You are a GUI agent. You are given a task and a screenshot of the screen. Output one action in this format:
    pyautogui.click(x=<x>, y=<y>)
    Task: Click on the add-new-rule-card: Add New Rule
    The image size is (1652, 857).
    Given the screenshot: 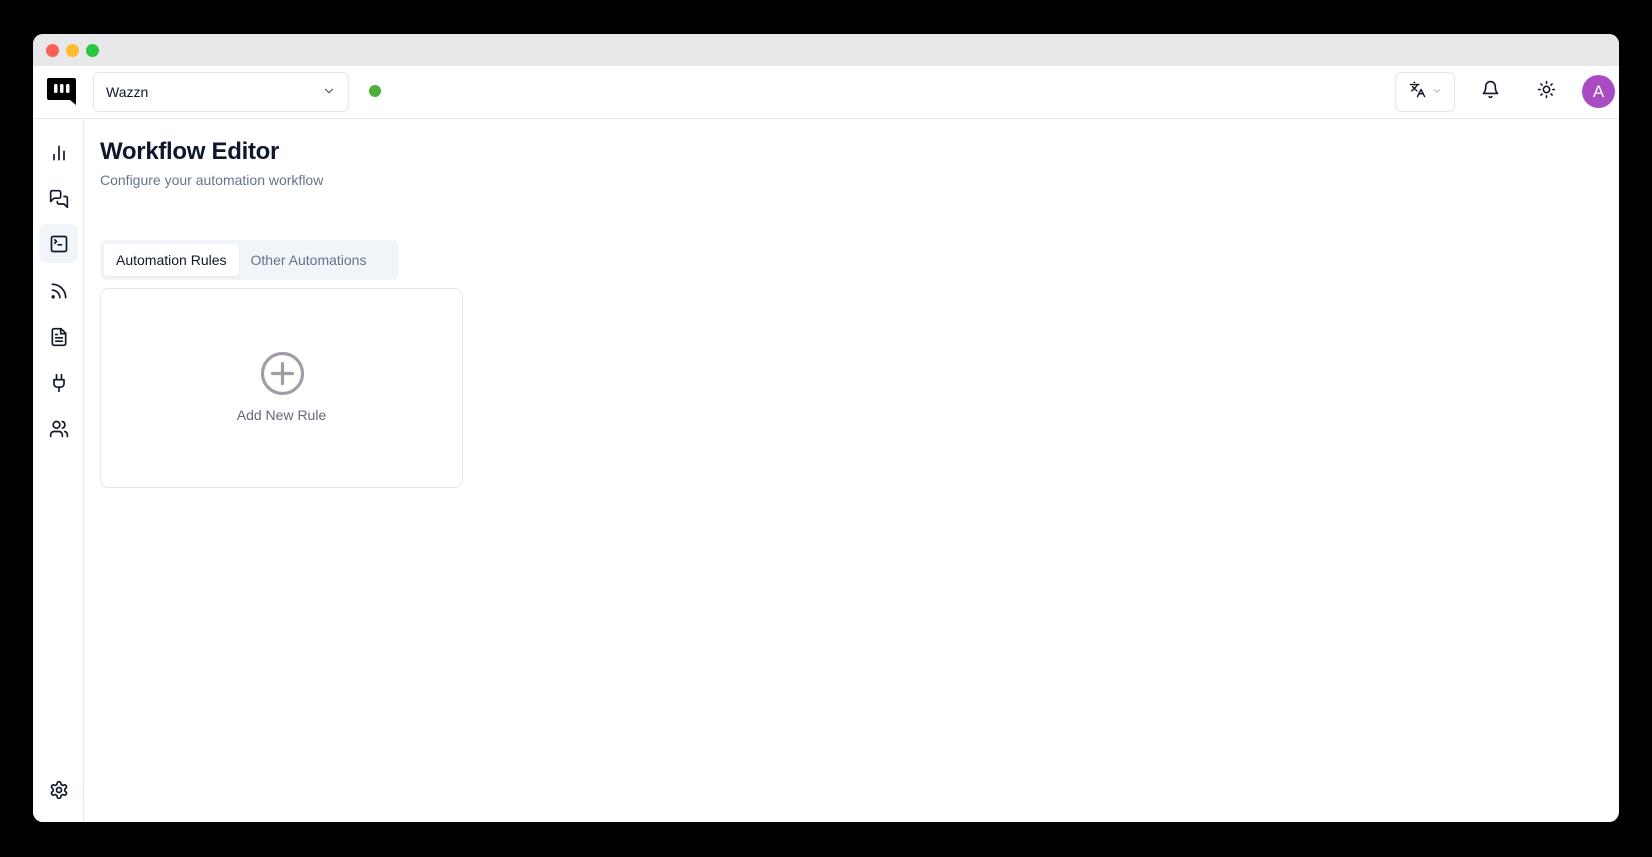 What is the action you would take?
    pyautogui.click(x=281, y=388)
    